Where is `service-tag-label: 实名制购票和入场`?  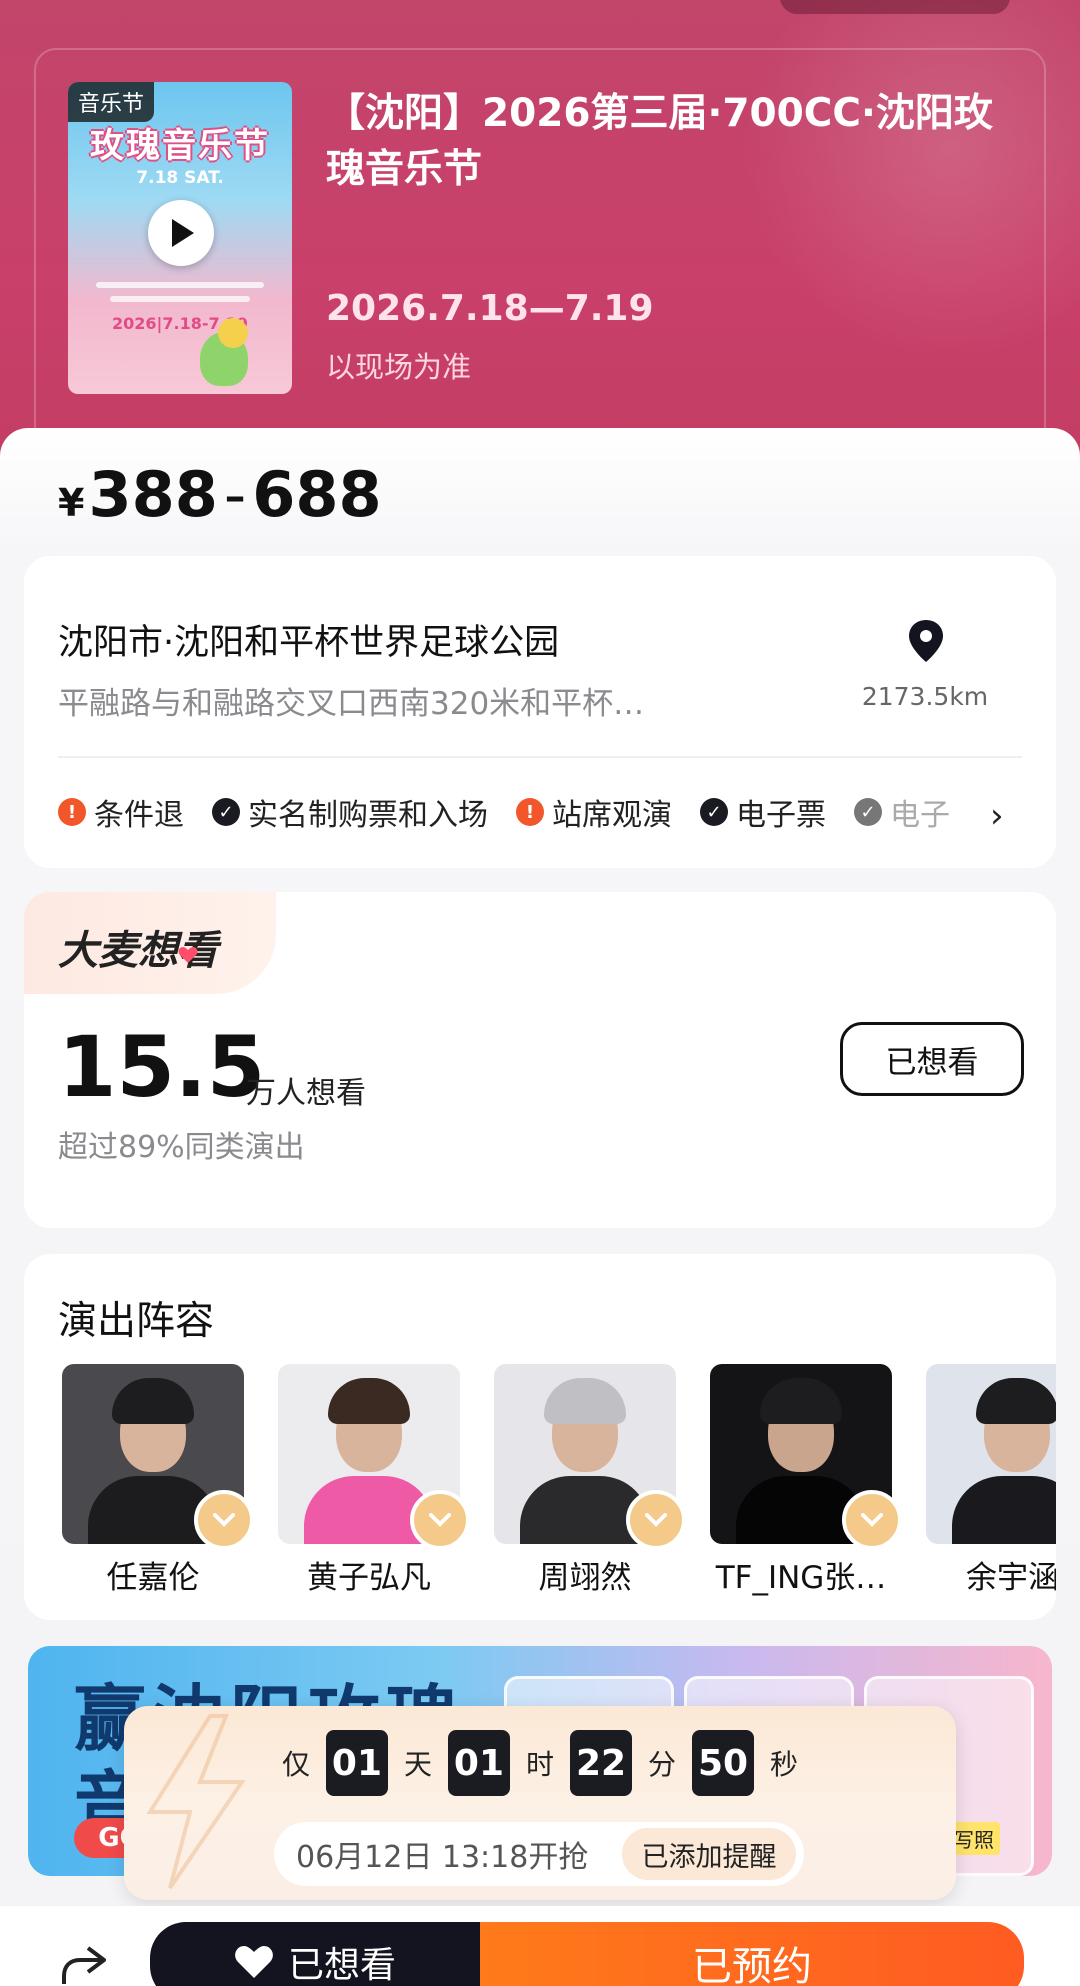
service-tag-label: 实名制购票和入场 is located at coordinates (368, 815).